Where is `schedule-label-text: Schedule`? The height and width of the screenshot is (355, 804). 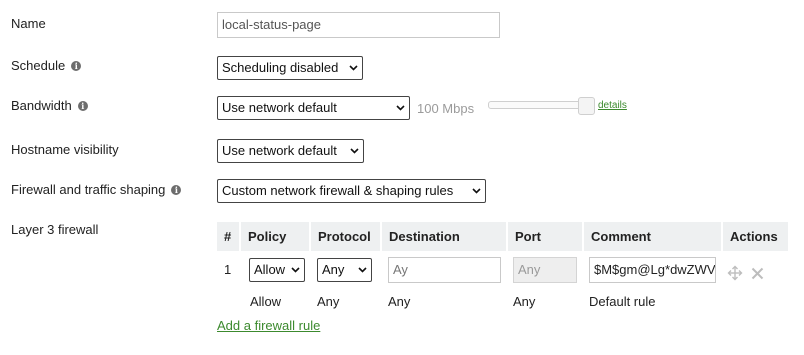
schedule-label-text: Schedule is located at coordinates (38, 65).